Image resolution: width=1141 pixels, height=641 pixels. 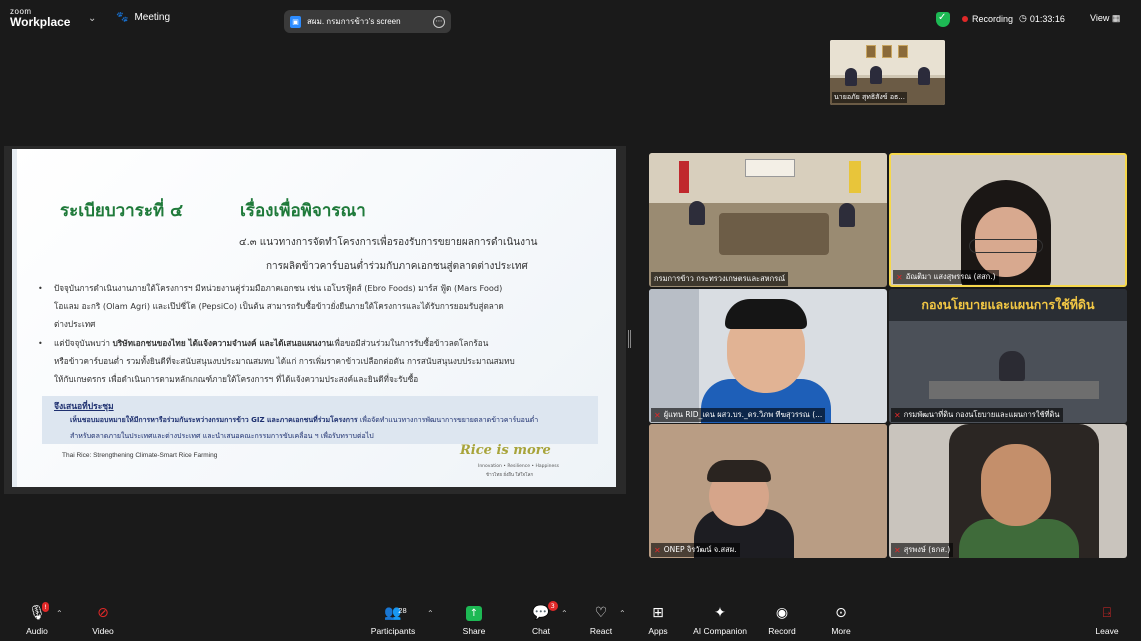 I want to click on participants-count: 28, so click(x=402, y=610).